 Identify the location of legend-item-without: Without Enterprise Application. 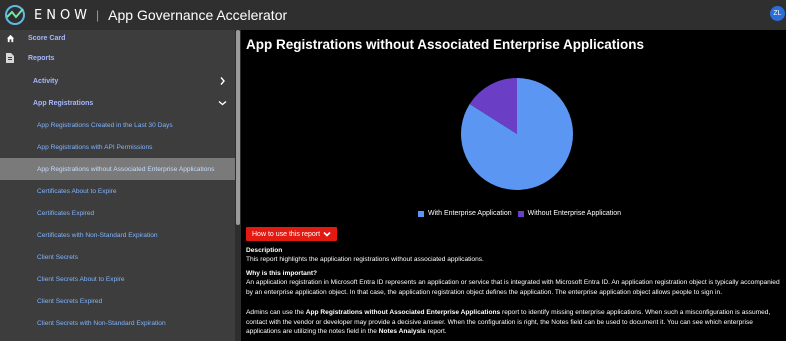
(569, 213).